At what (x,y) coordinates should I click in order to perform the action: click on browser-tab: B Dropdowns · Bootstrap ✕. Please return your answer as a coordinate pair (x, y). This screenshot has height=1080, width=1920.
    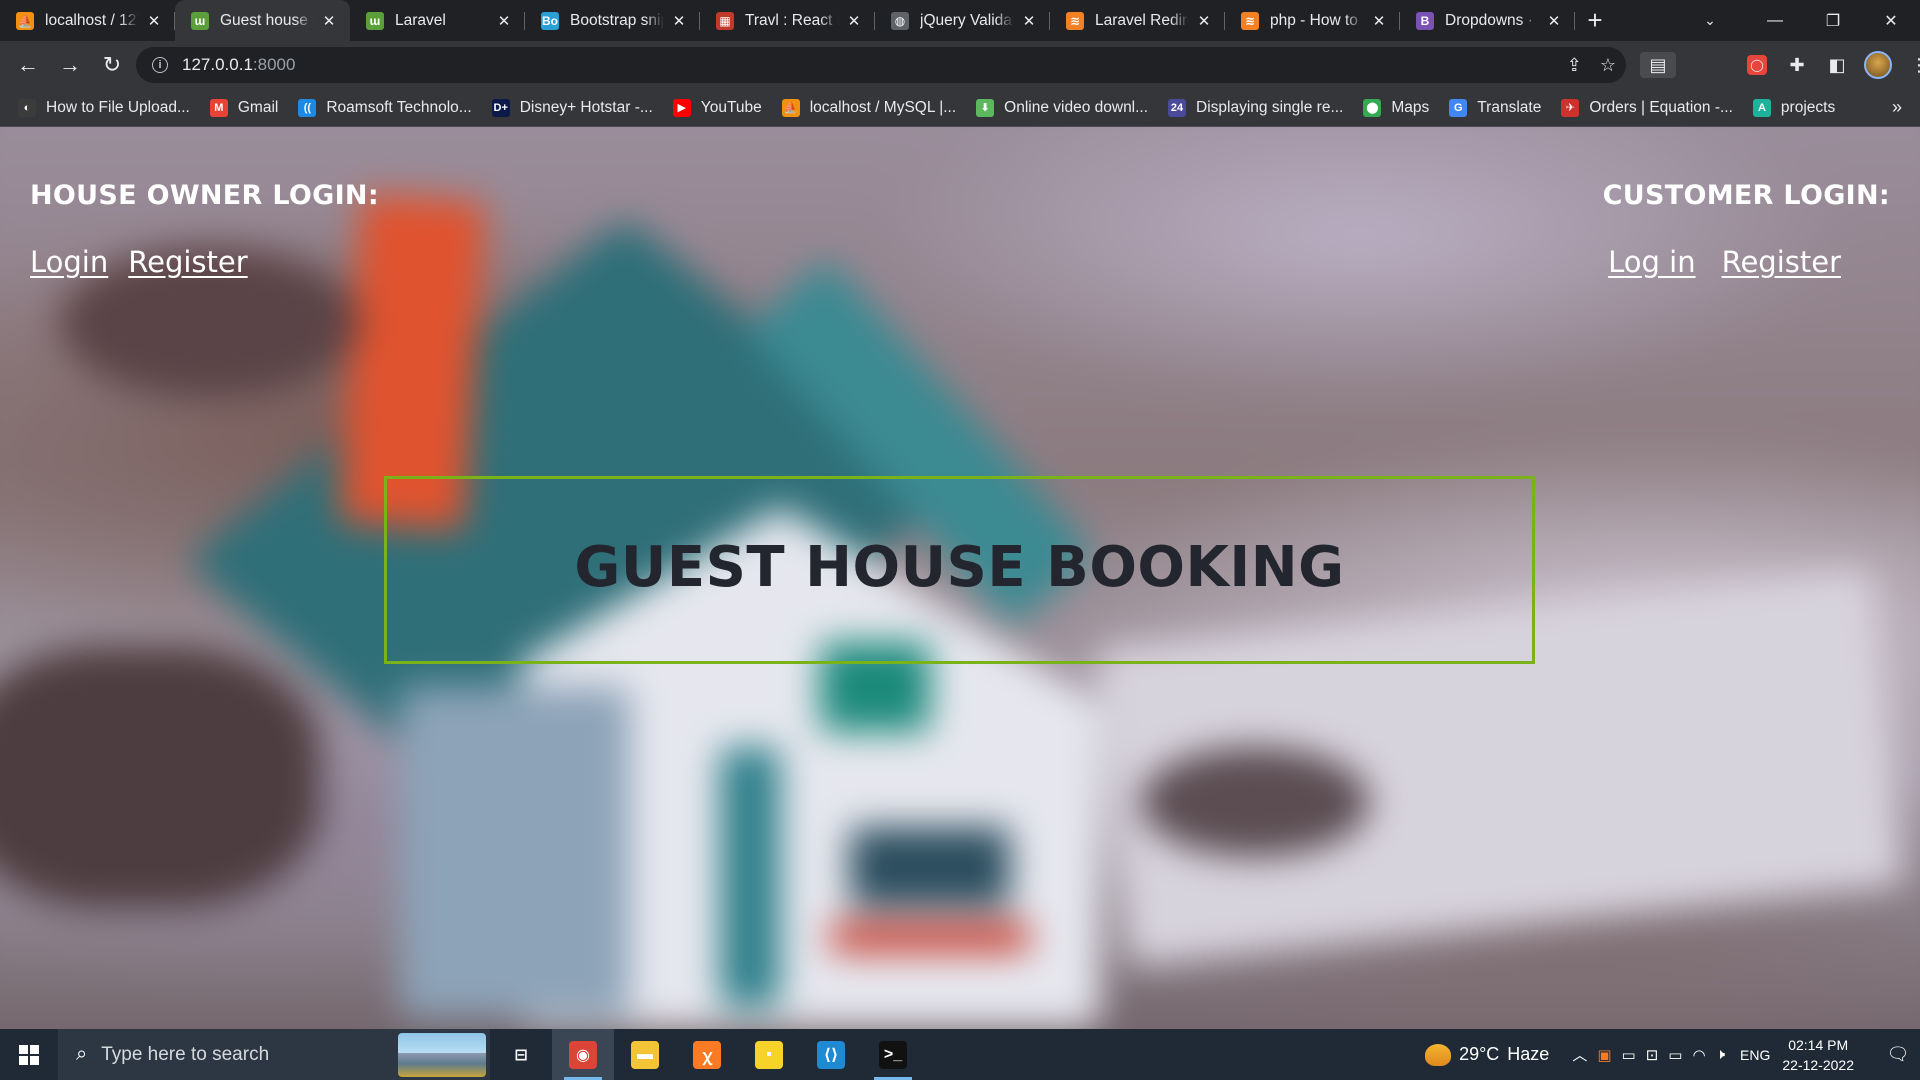
    Looking at the image, I should click on (1487, 20).